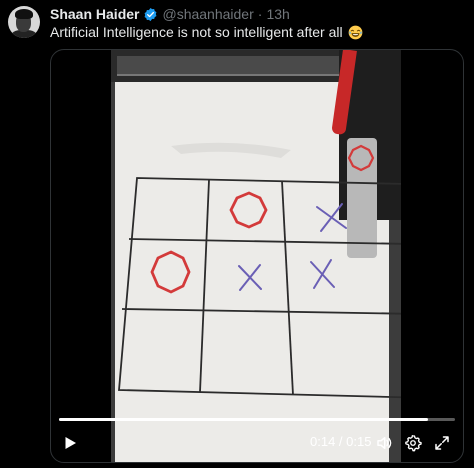 The width and height of the screenshot is (474, 468). Describe the element at coordinates (207, 14) in the screenshot. I see `author-handle: @shaanhaider` at that location.